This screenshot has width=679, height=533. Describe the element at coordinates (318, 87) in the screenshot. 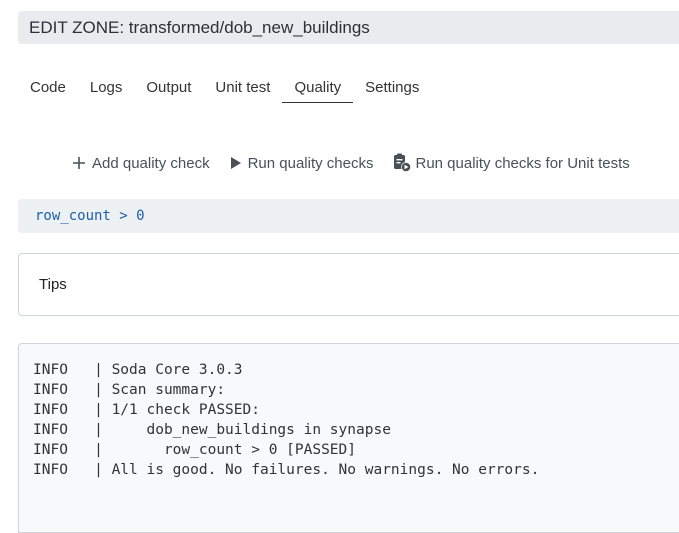

I see `tab-quality: Quality` at that location.